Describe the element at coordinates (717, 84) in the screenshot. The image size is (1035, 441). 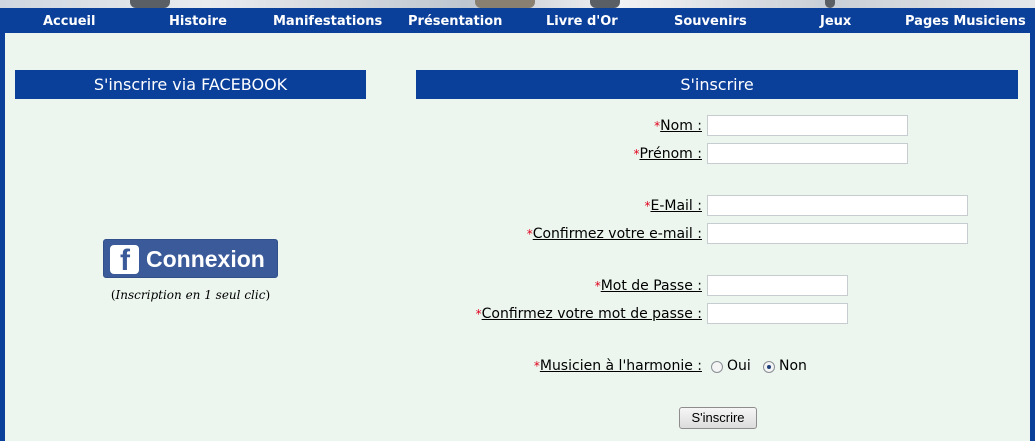
I see `signup-section-title: S'inscrire` at that location.